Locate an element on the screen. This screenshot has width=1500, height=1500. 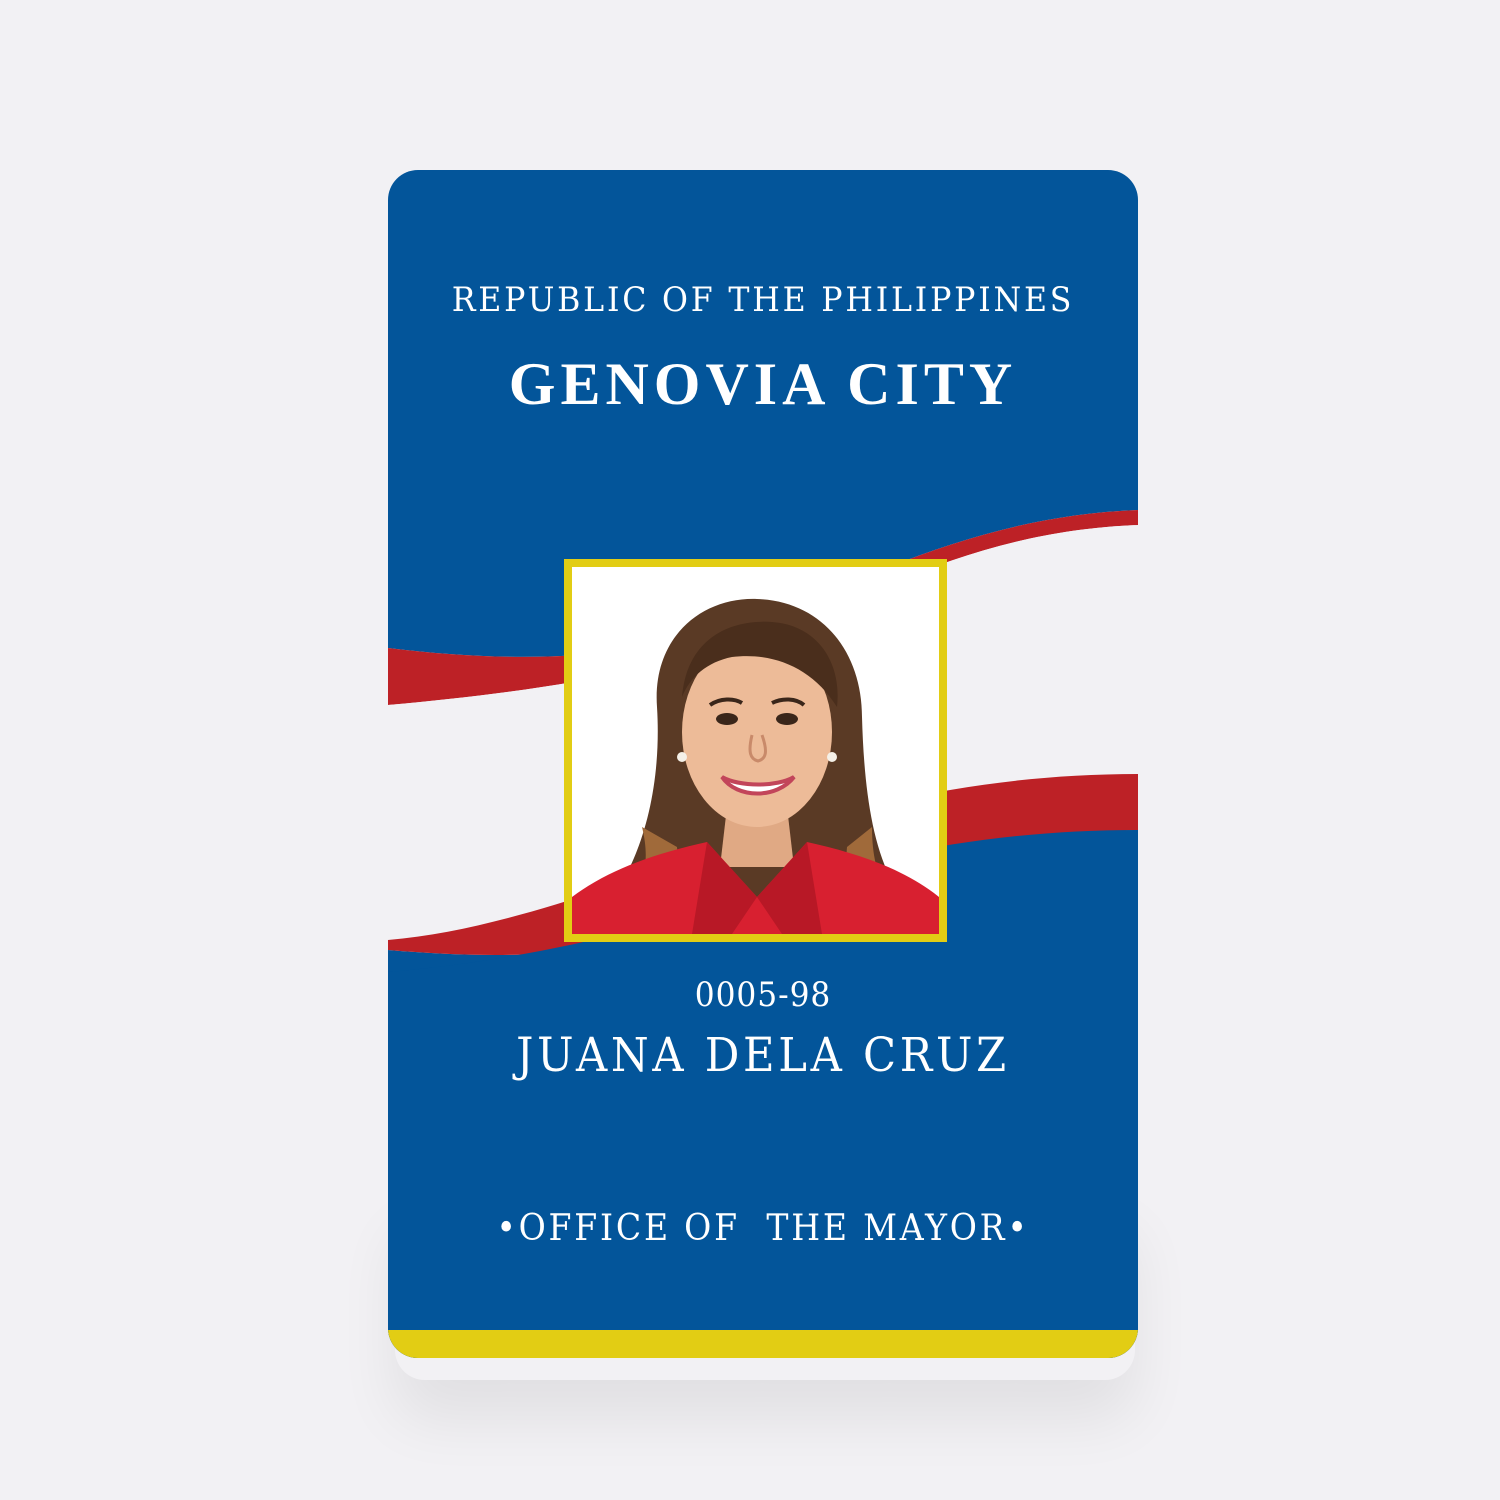
photo-frame is located at coordinates (755, 750).